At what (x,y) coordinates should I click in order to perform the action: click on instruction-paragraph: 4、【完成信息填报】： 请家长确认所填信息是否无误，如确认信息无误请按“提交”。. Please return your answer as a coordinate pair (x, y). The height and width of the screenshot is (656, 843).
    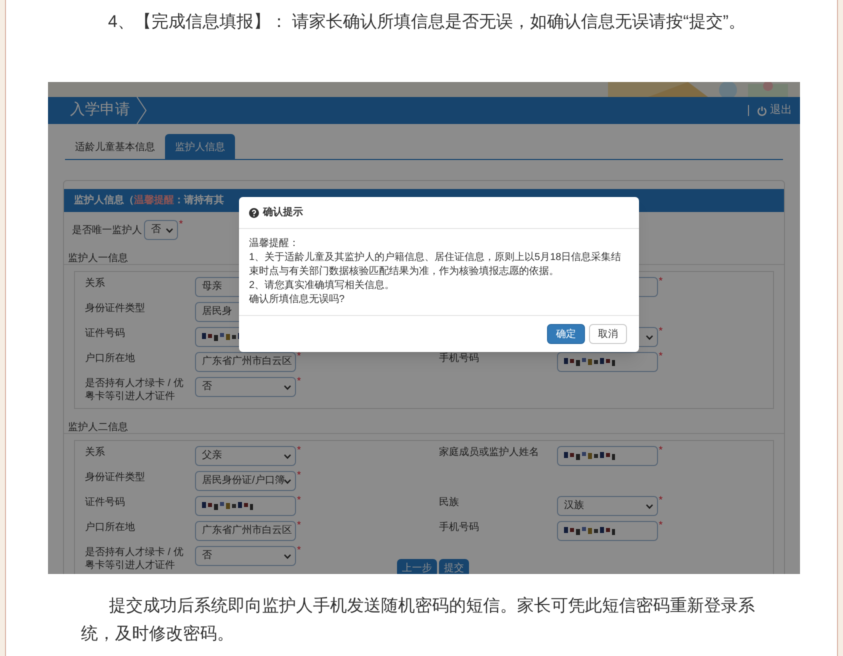
    Looking at the image, I should click on (426, 22).